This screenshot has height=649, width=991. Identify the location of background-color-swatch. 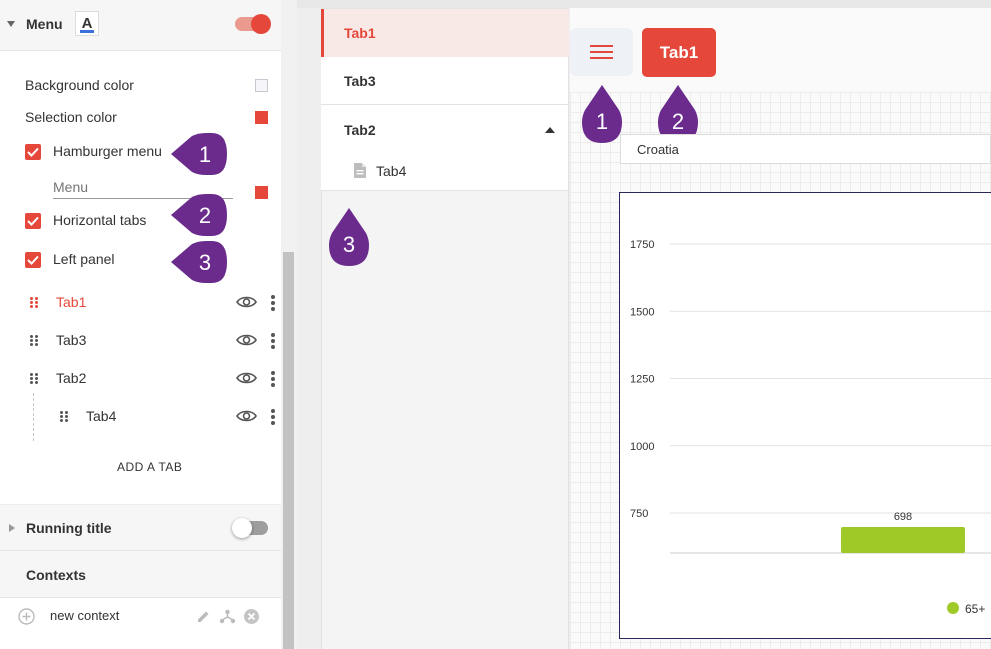
(261, 85).